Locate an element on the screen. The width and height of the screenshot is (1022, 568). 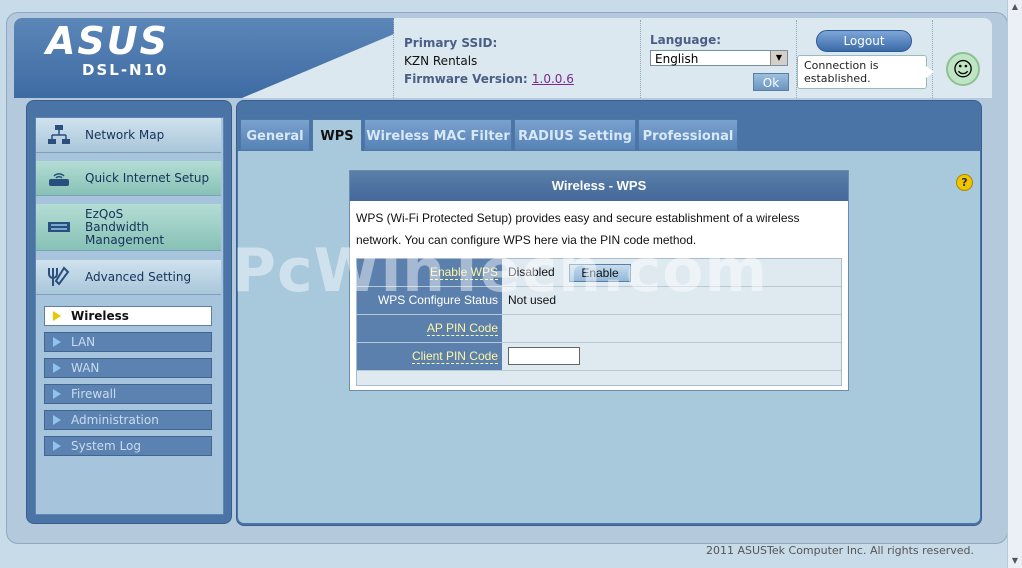
sidebar-subitem-label: Firewall is located at coordinates (94, 394).